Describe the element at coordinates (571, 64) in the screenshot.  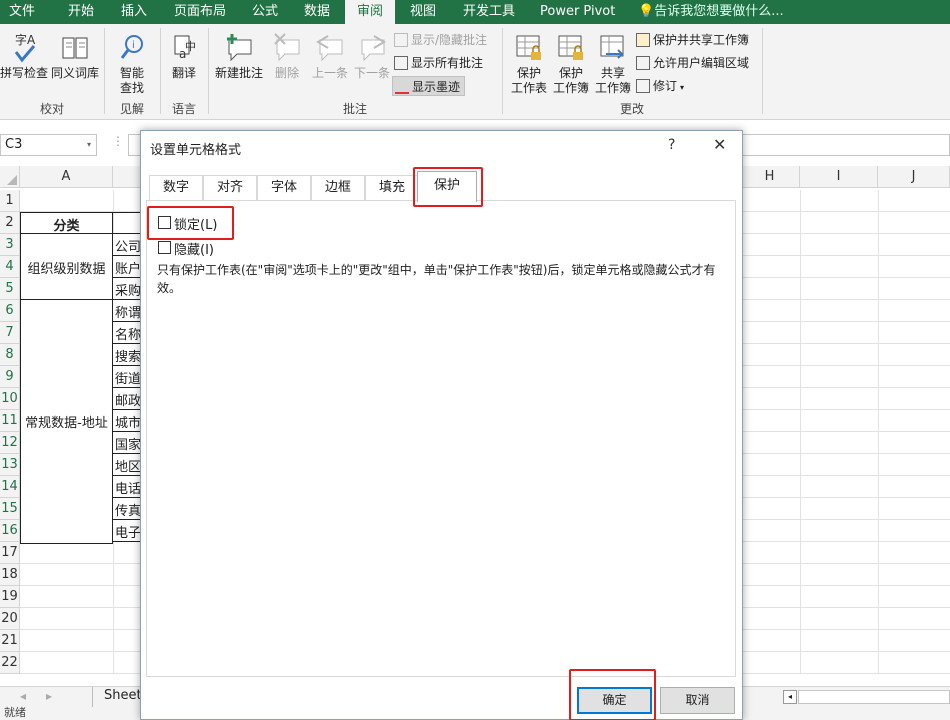
I see `protect-workbook-button: 保护 工作簿` at that location.